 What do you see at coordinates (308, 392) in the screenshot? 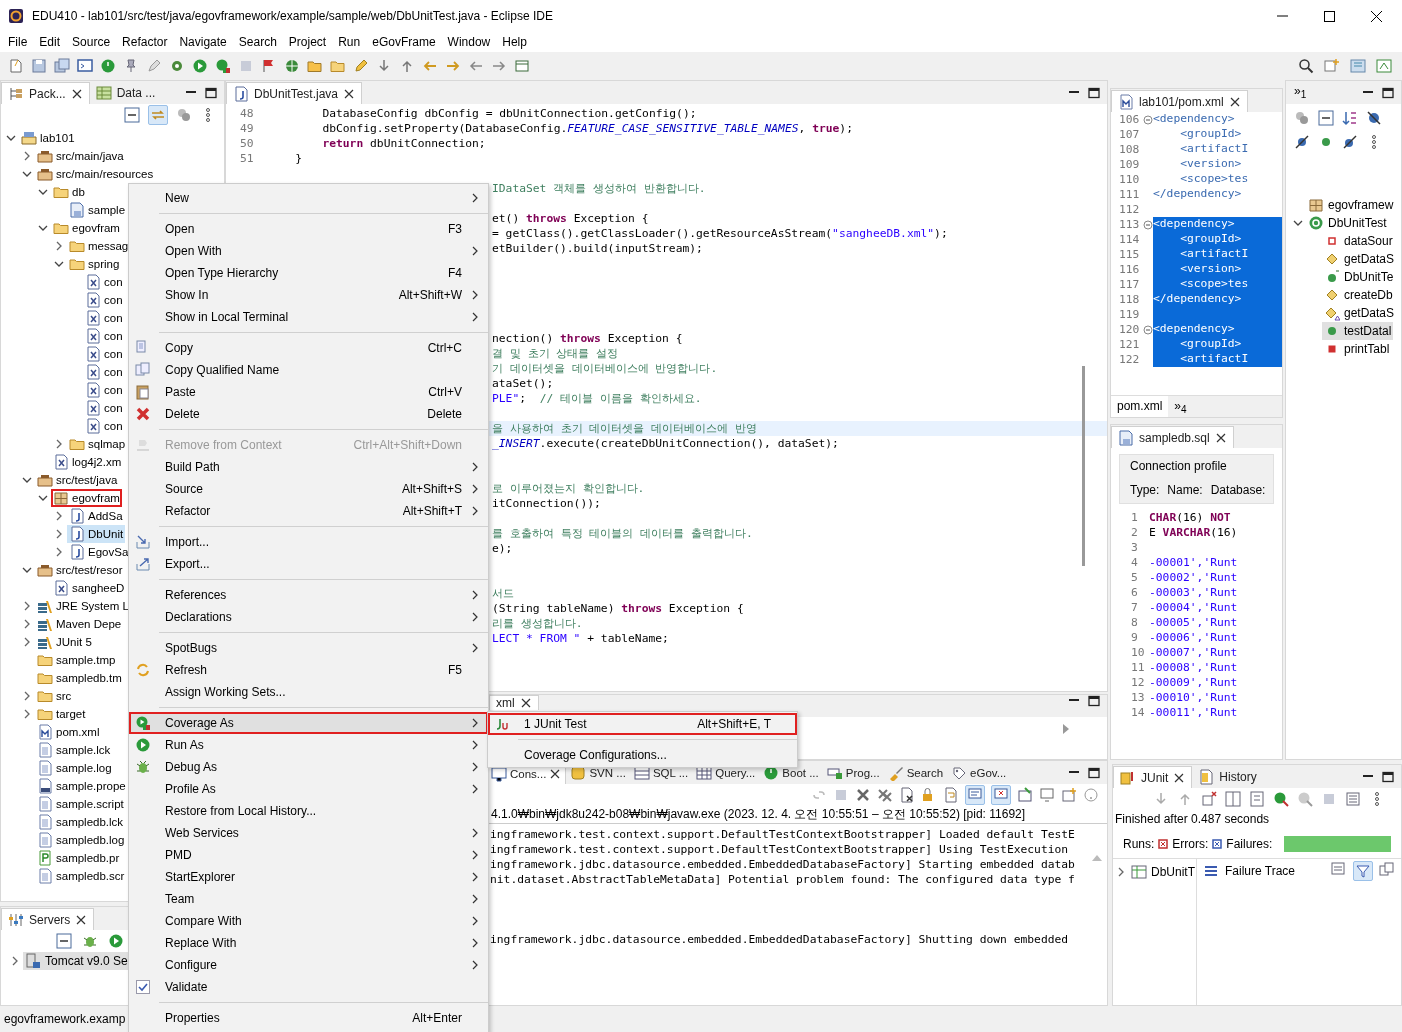
I see `menu-item: Paste Ctrl+V` at bounding box center [308, 392].